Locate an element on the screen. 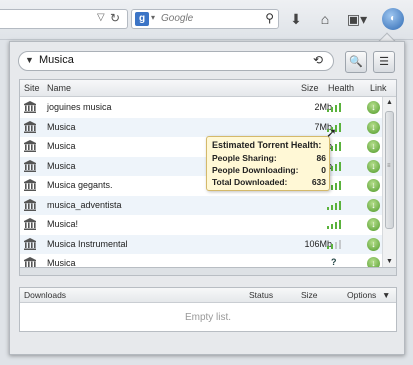  column-name: Name is located at coordinates (59, 88).